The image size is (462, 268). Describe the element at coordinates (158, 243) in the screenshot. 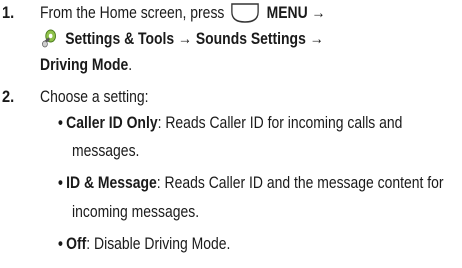

I see `option-description: : Disable Driving Mode.` at that location.